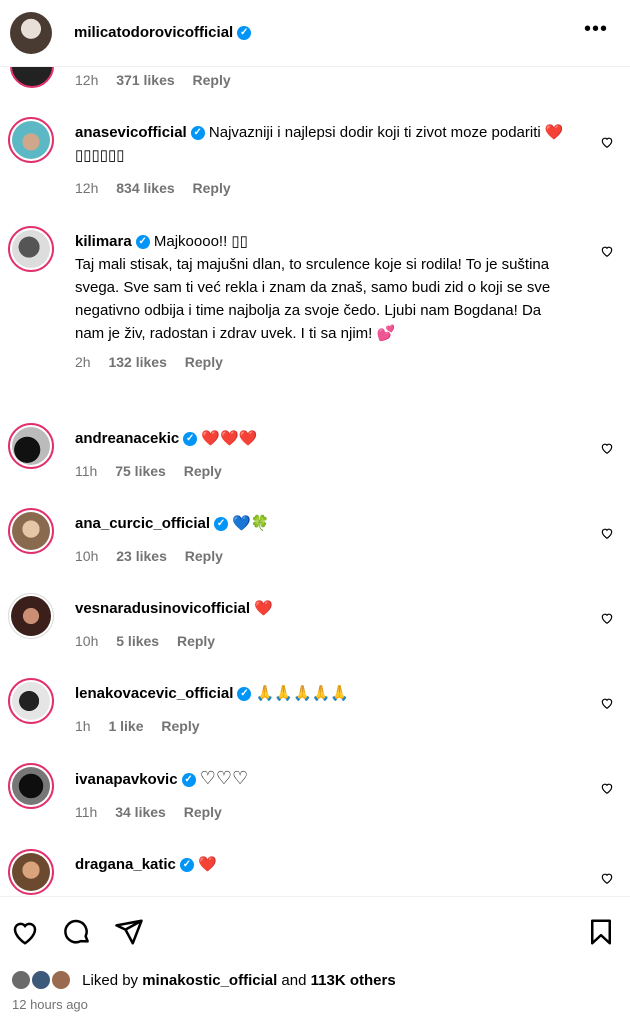  What do you see at coordinates (596, 29) in the screenshot?
I see `more-options-icon: •••` at bounding box center [596, 29].